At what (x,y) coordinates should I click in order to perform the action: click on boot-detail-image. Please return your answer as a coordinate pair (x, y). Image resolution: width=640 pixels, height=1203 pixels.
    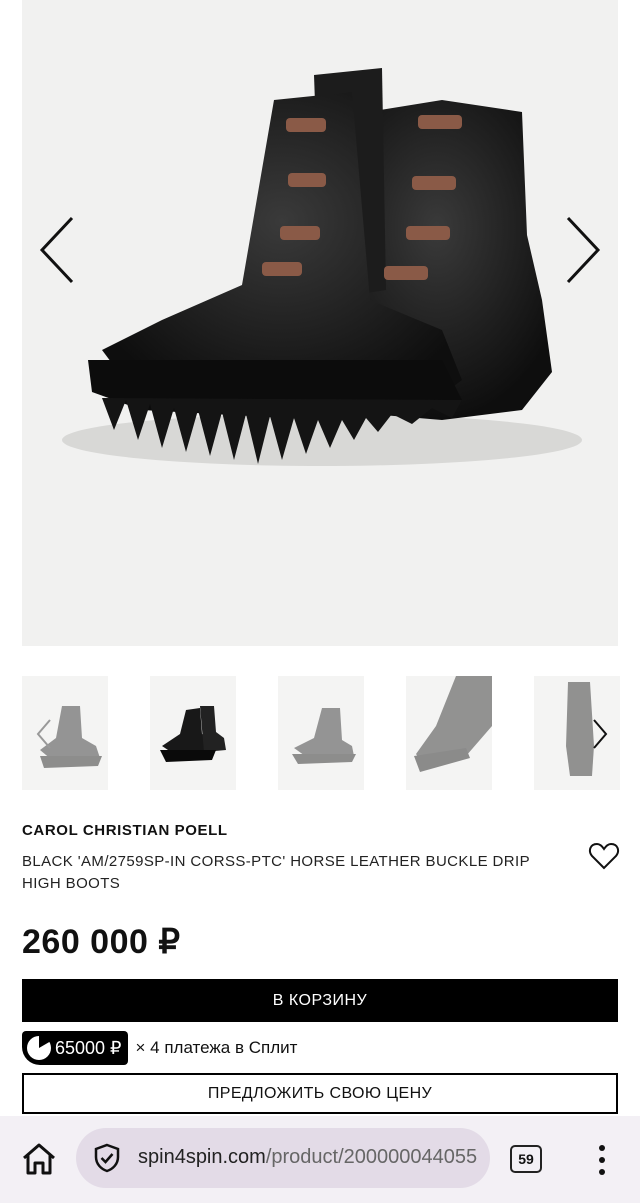
    Looking at the image, I should click on (453, 724).